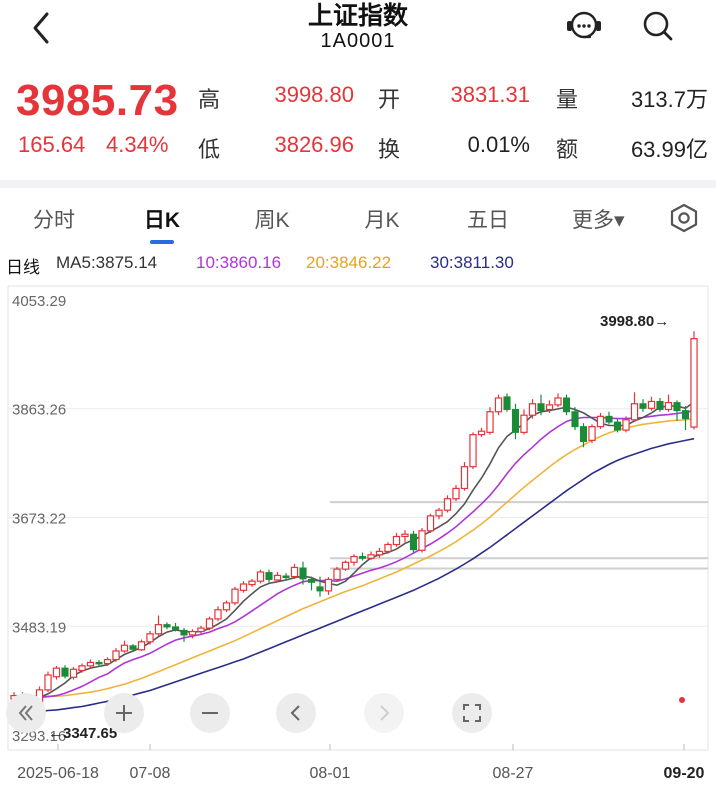 Image resolution: width=716 pixels, height=812 pixels. What do you see at coordinates (162, 242) in the screenshot?
I see `active-tab-indicator` at bounding box center [162, 242].